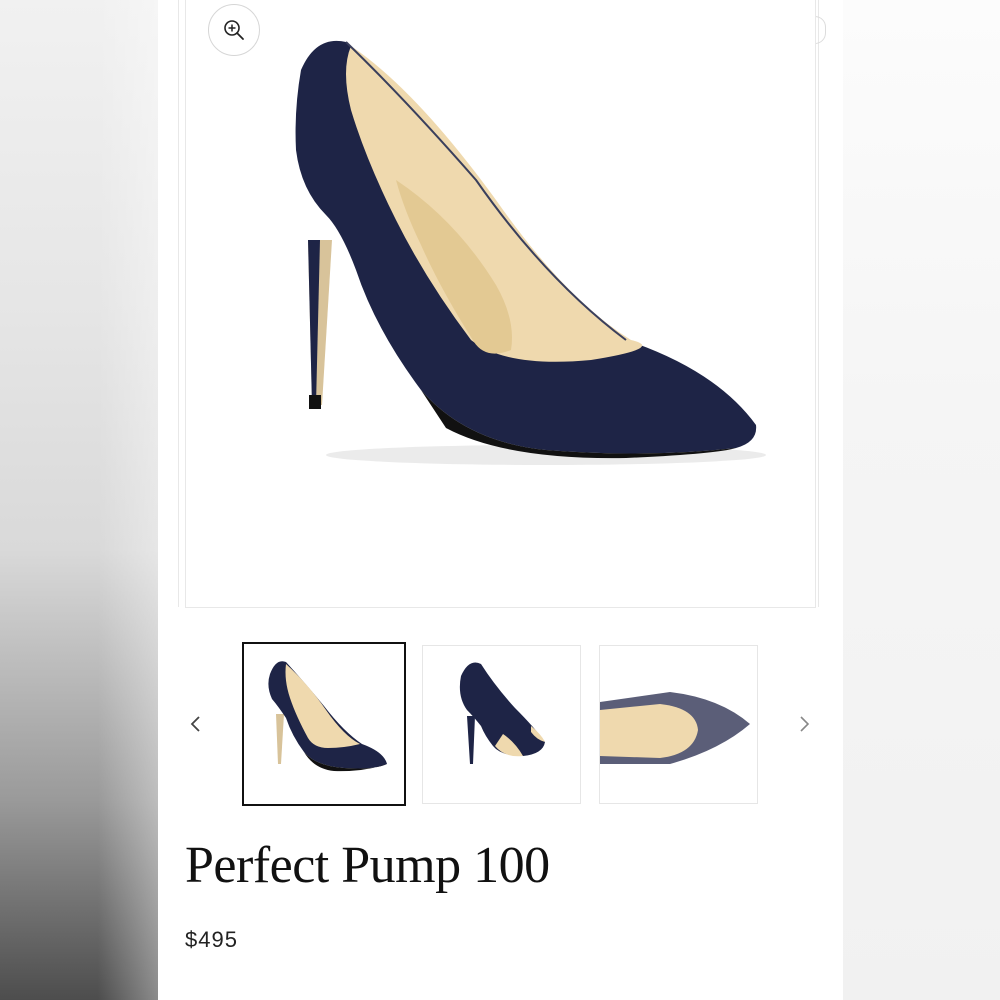 This screenshot has height=1000, width=1000. I want to click on chevron-right-icon, so click(805, 724).